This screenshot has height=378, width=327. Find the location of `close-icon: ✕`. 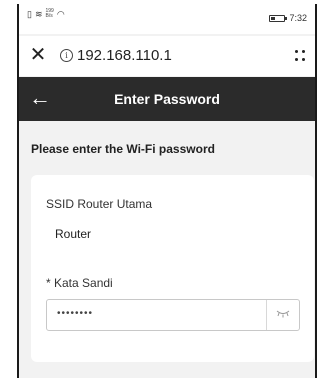

close-icon: ✕ is located at coordinates (38, 55).